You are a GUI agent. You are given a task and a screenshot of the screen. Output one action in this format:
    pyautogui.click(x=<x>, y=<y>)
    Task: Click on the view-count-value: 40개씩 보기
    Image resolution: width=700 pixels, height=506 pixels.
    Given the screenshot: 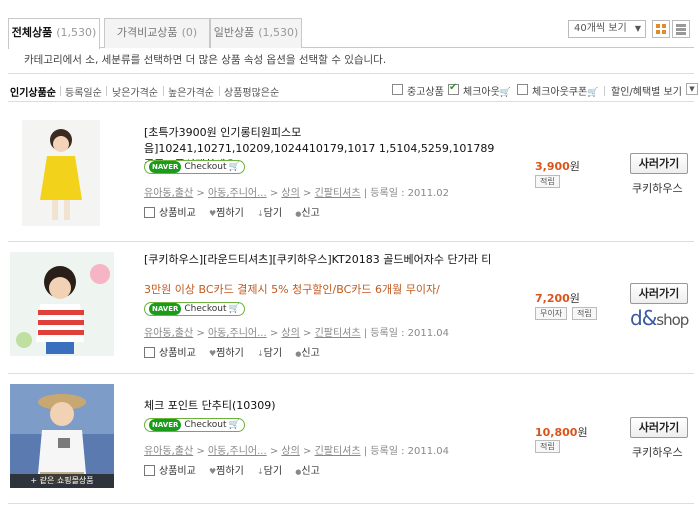 What is the action you would take?
    pyautogui.click(x=600, y=28)
    